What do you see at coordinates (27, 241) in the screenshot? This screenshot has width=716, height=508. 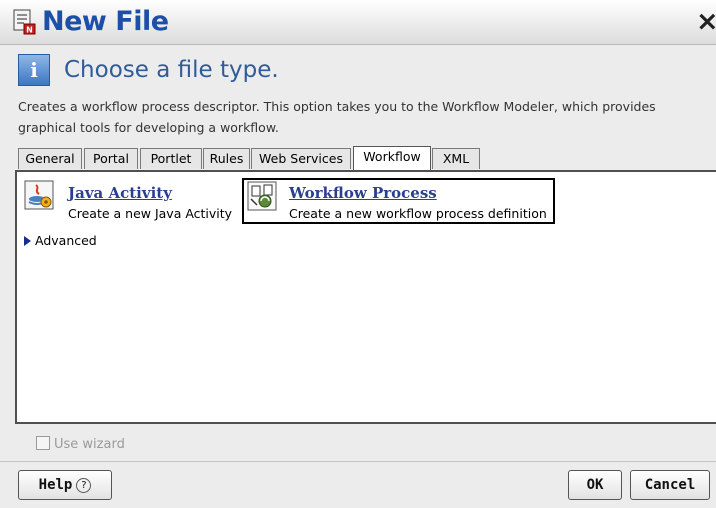 I see `expand-triangle-icon` at bounding box center [27, 241].